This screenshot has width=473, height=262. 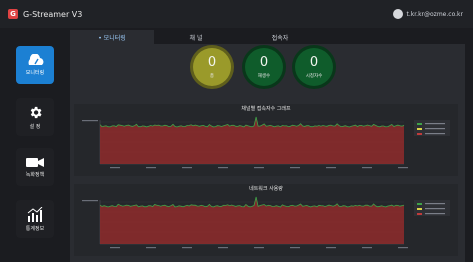 I want to click on avatar, so click(x=397, y=14).